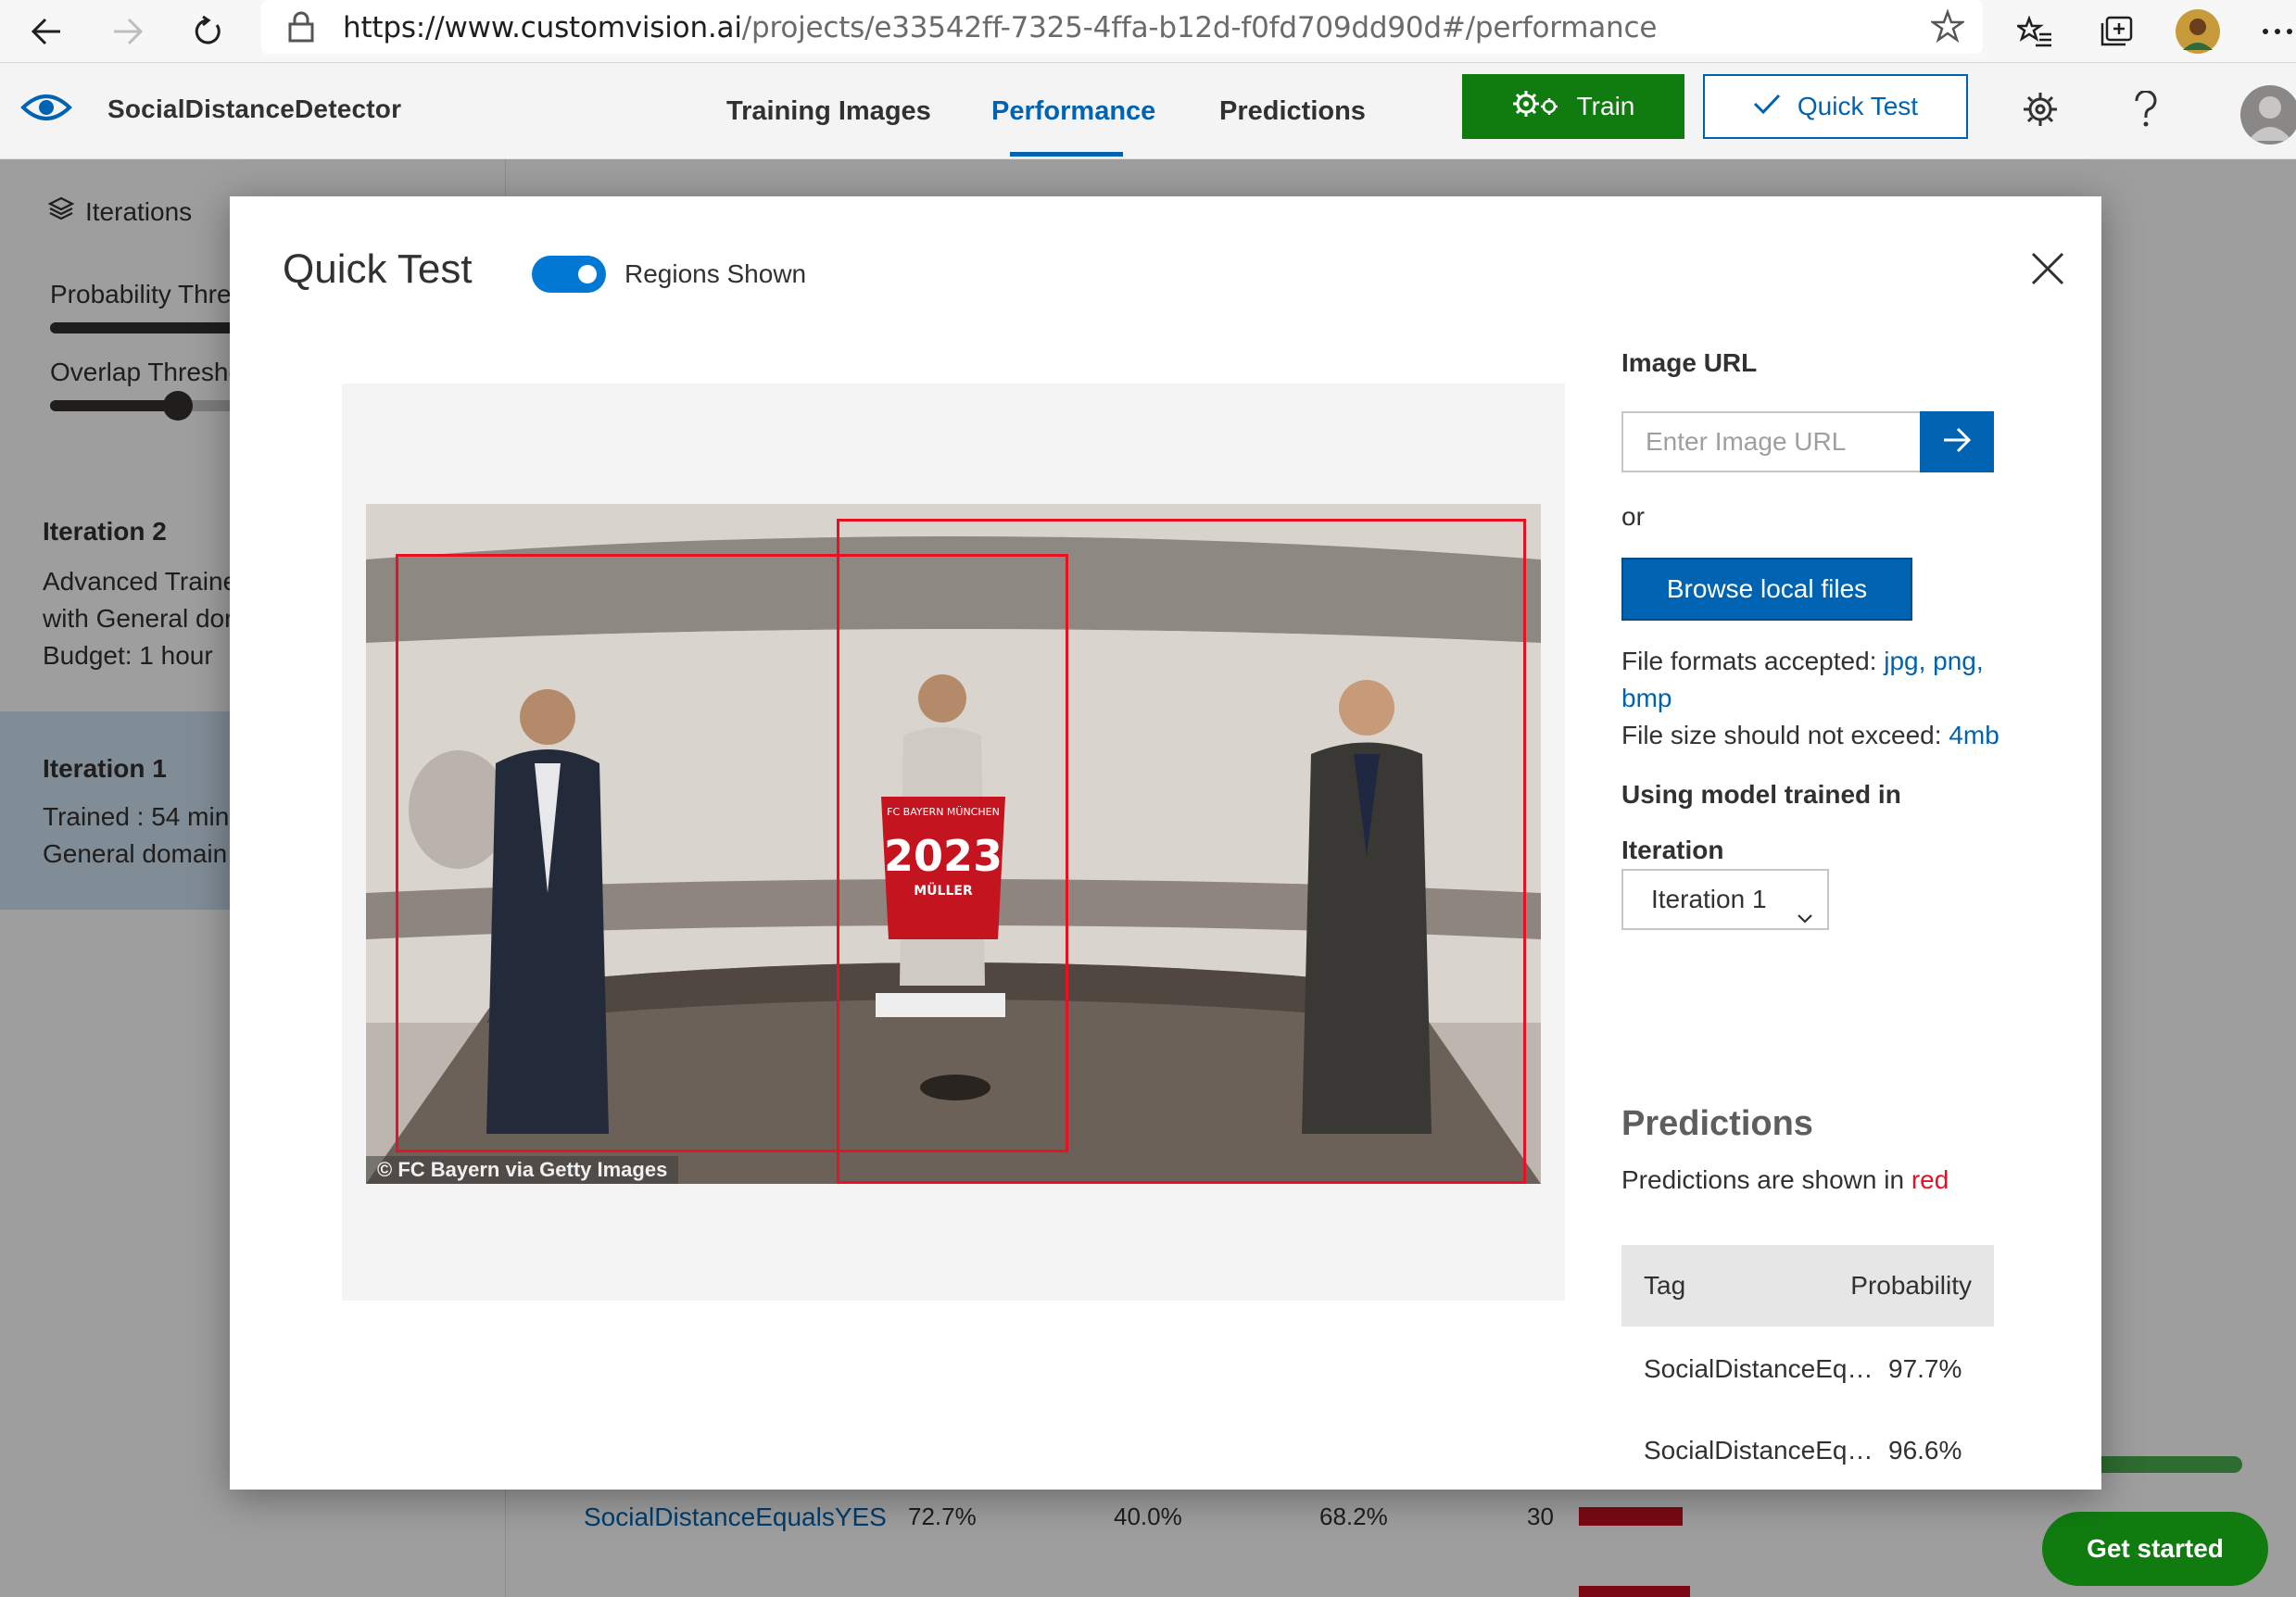 The width and height of the screenshot is (2296, 1597). I want to click on file-formats-list-cont: bmp, so click(1646, 698).